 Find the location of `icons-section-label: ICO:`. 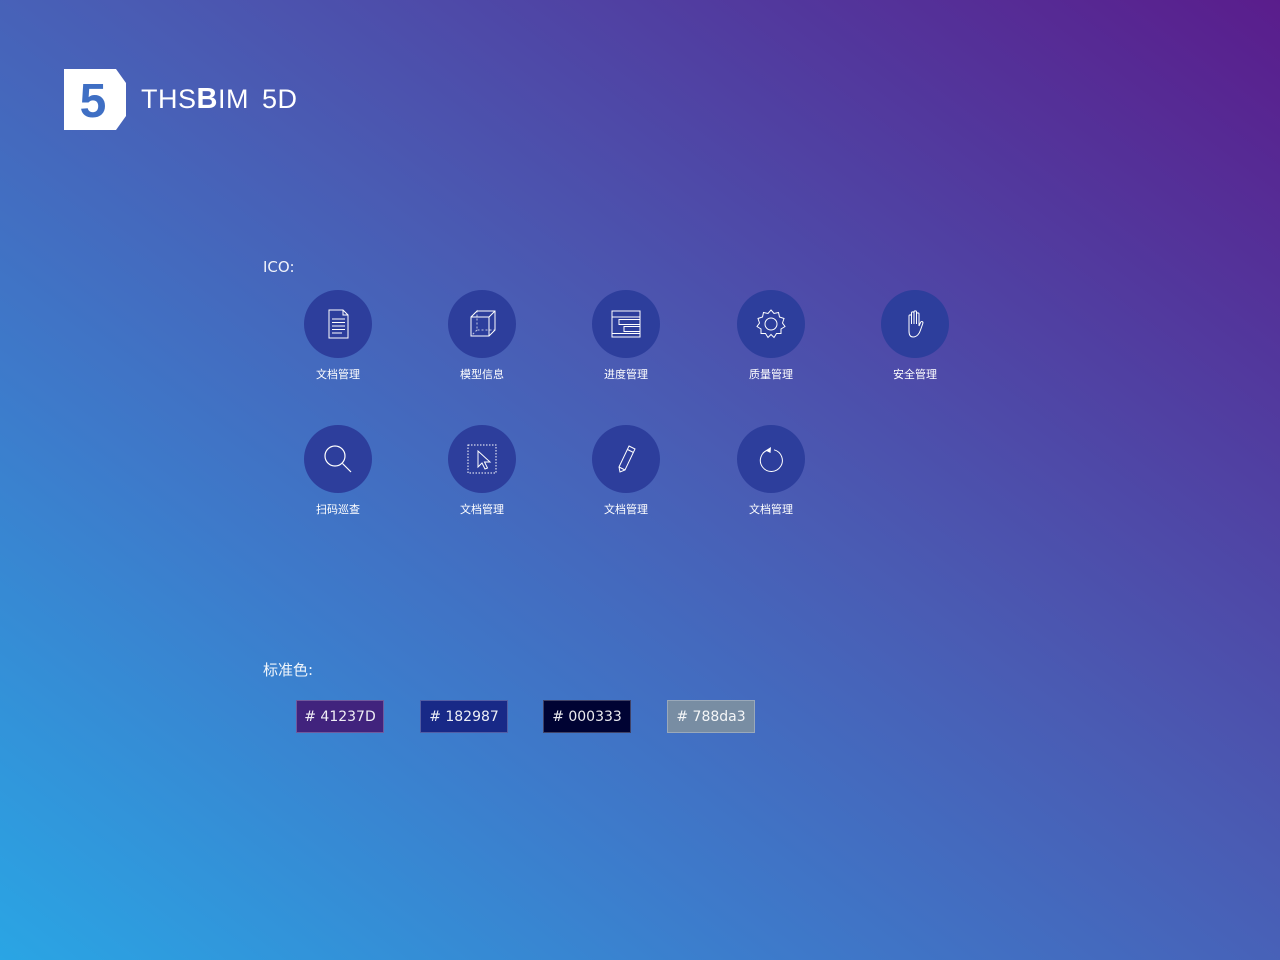

icons-section-label: ICO: is located at coordinates (279, 267).